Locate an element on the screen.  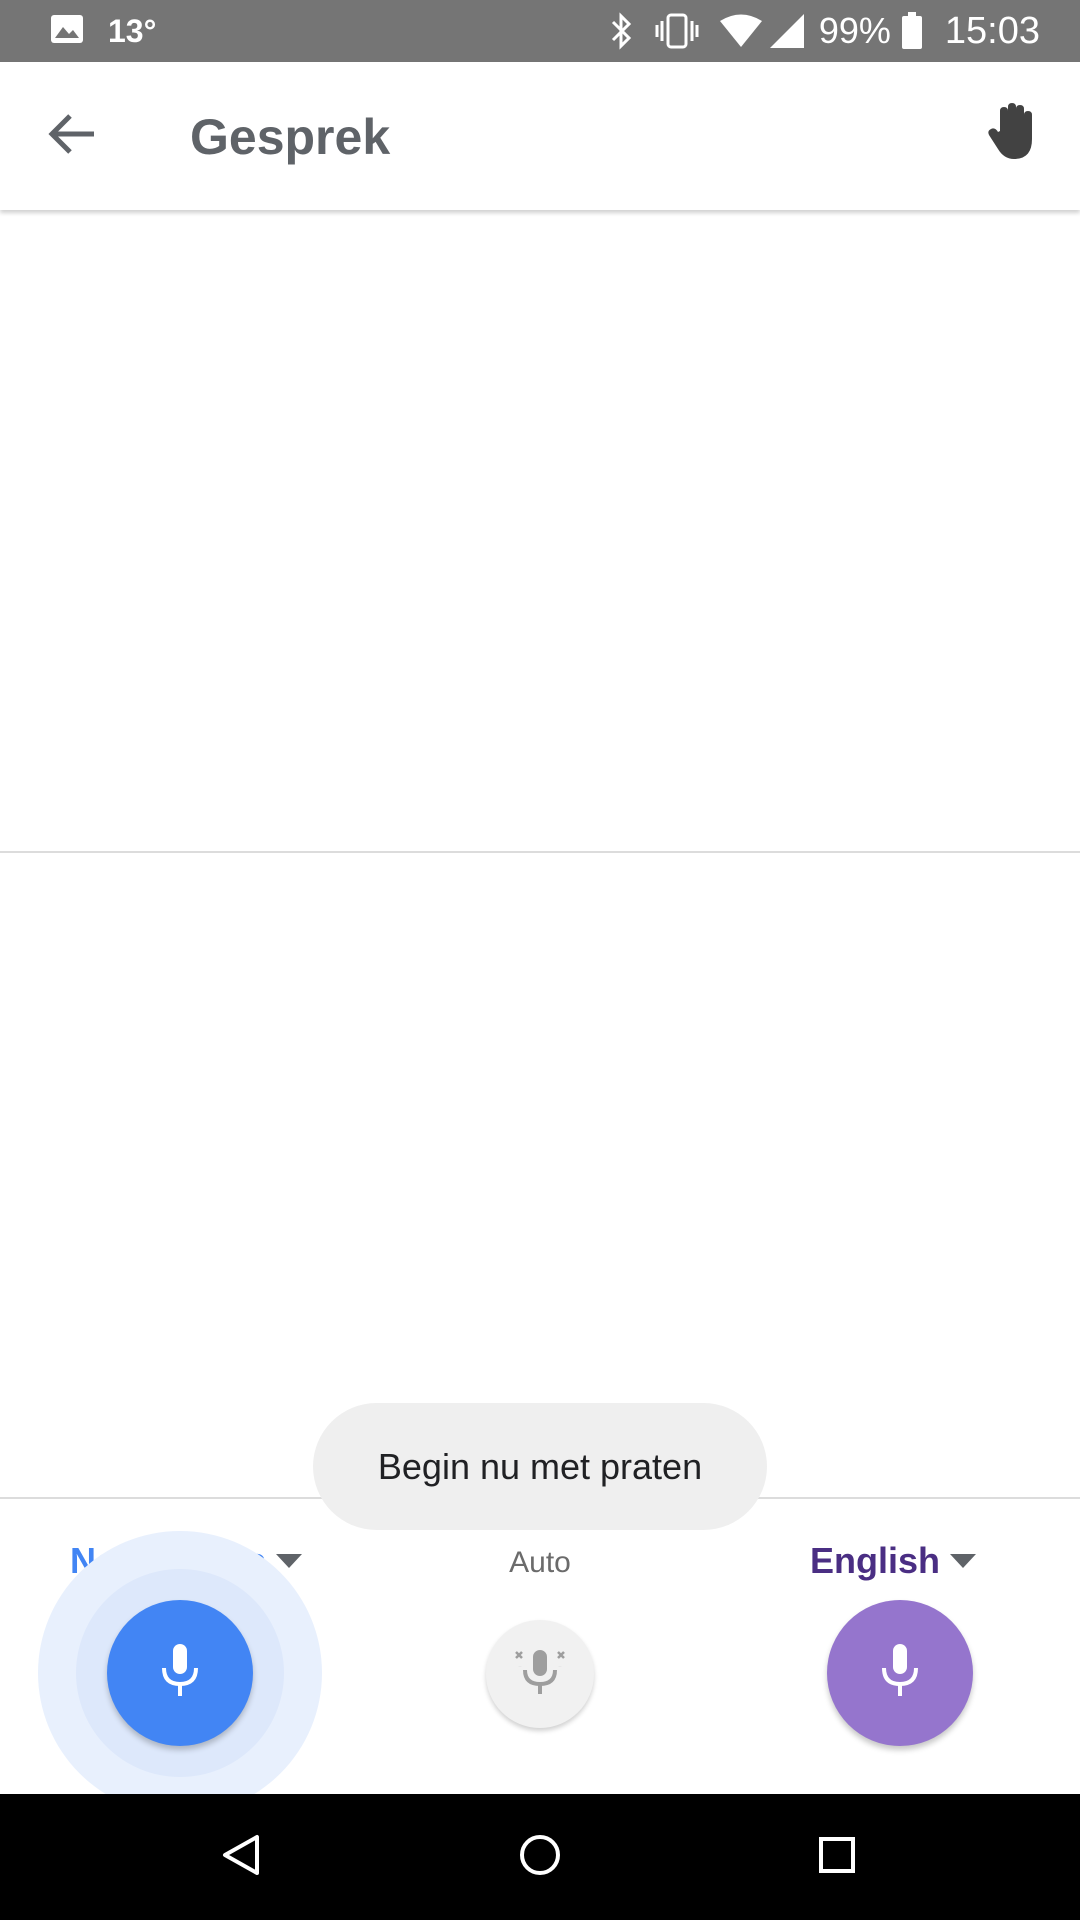
start-speaking-toast: Begin nu met praten is located at coordinates (540, 1466).